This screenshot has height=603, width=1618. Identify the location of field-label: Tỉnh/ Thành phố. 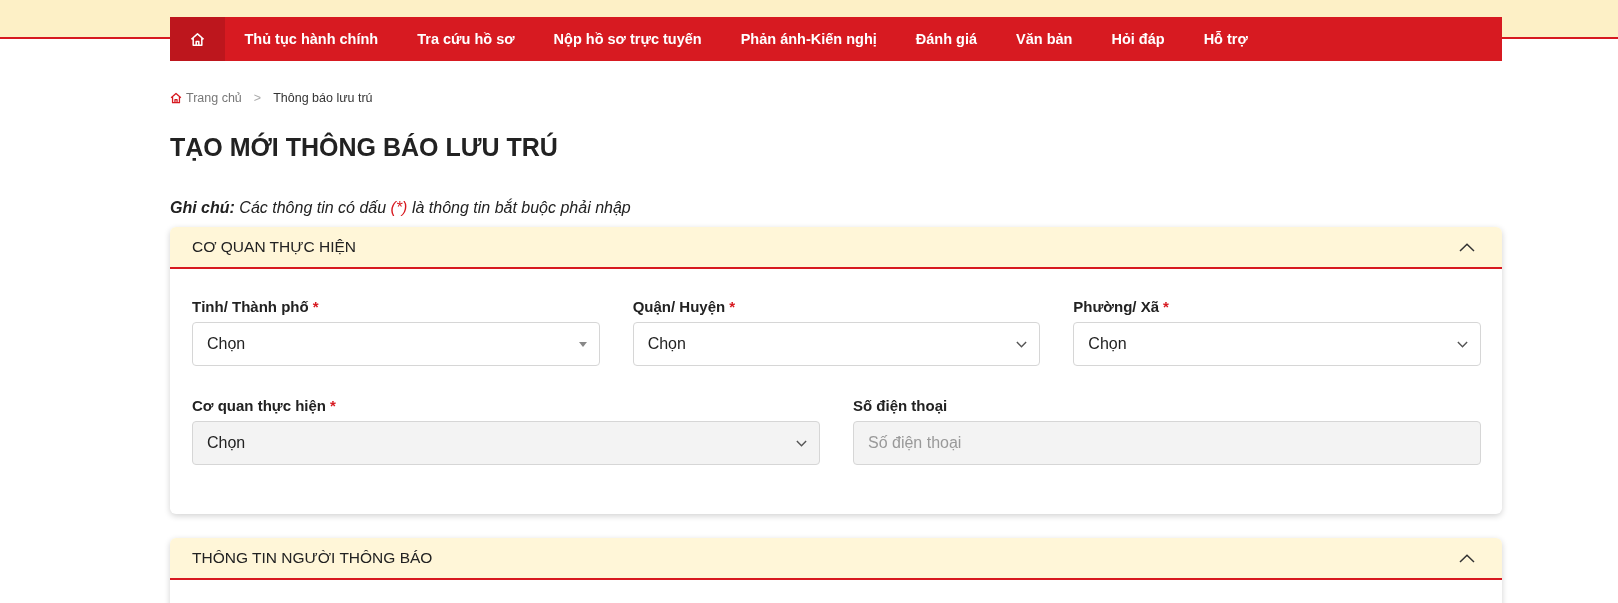
(250, 306).